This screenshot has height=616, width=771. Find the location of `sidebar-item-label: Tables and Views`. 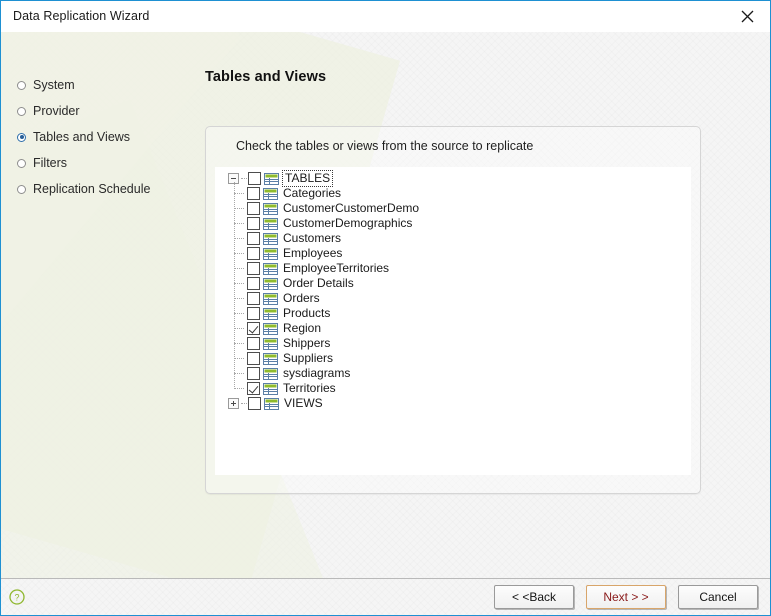

sidebar-item-label: Tables and Views is located at coordinates (82, 137).